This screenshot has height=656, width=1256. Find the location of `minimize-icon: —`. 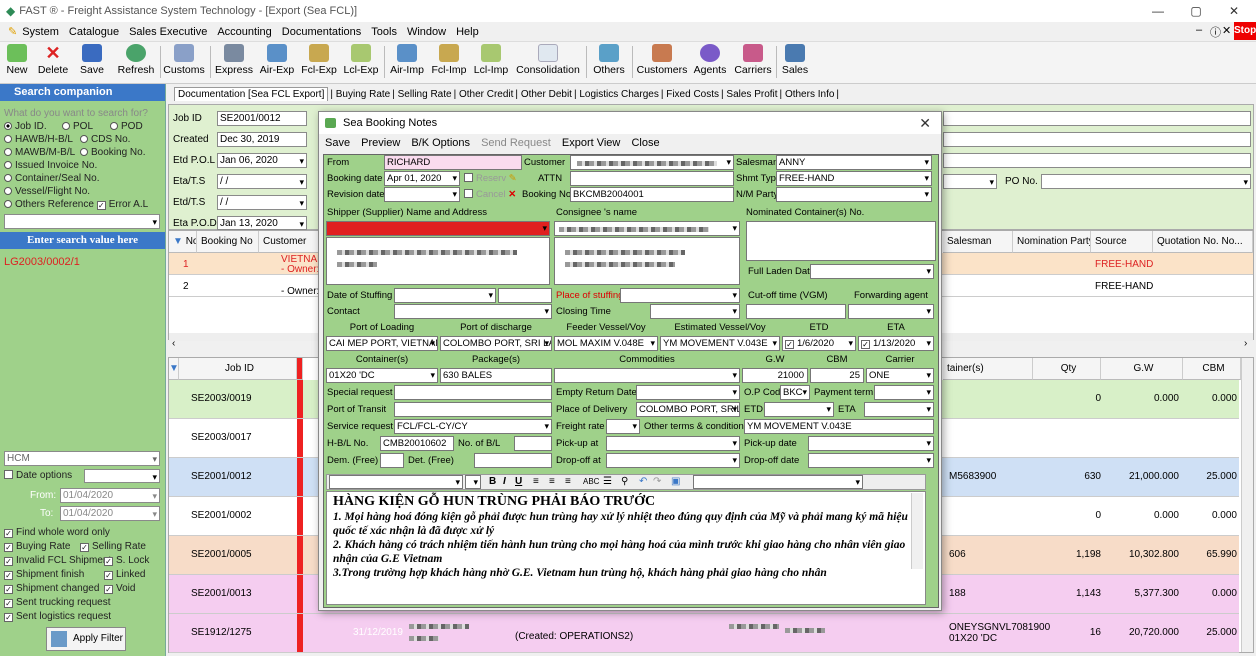

minimize-icon: — is located at coordinates (1158, 11).